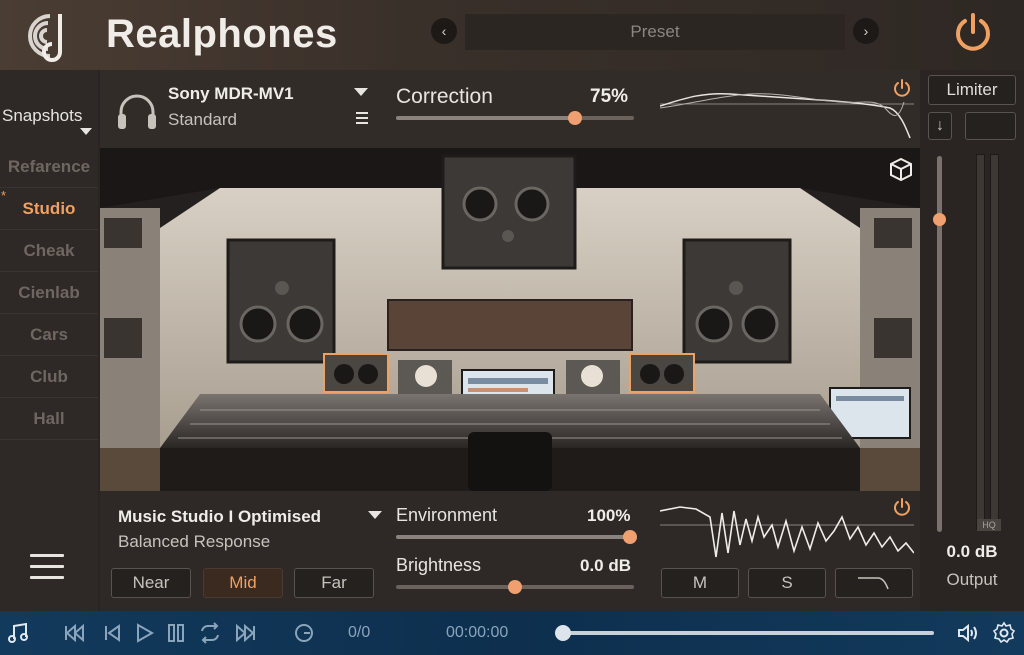 The width and height of the screenshot is (1024, 655). What do you see at coordinates (513, 537) in the screenshot?
I see `environment-slider-fill` at bounding box center [513, 537].